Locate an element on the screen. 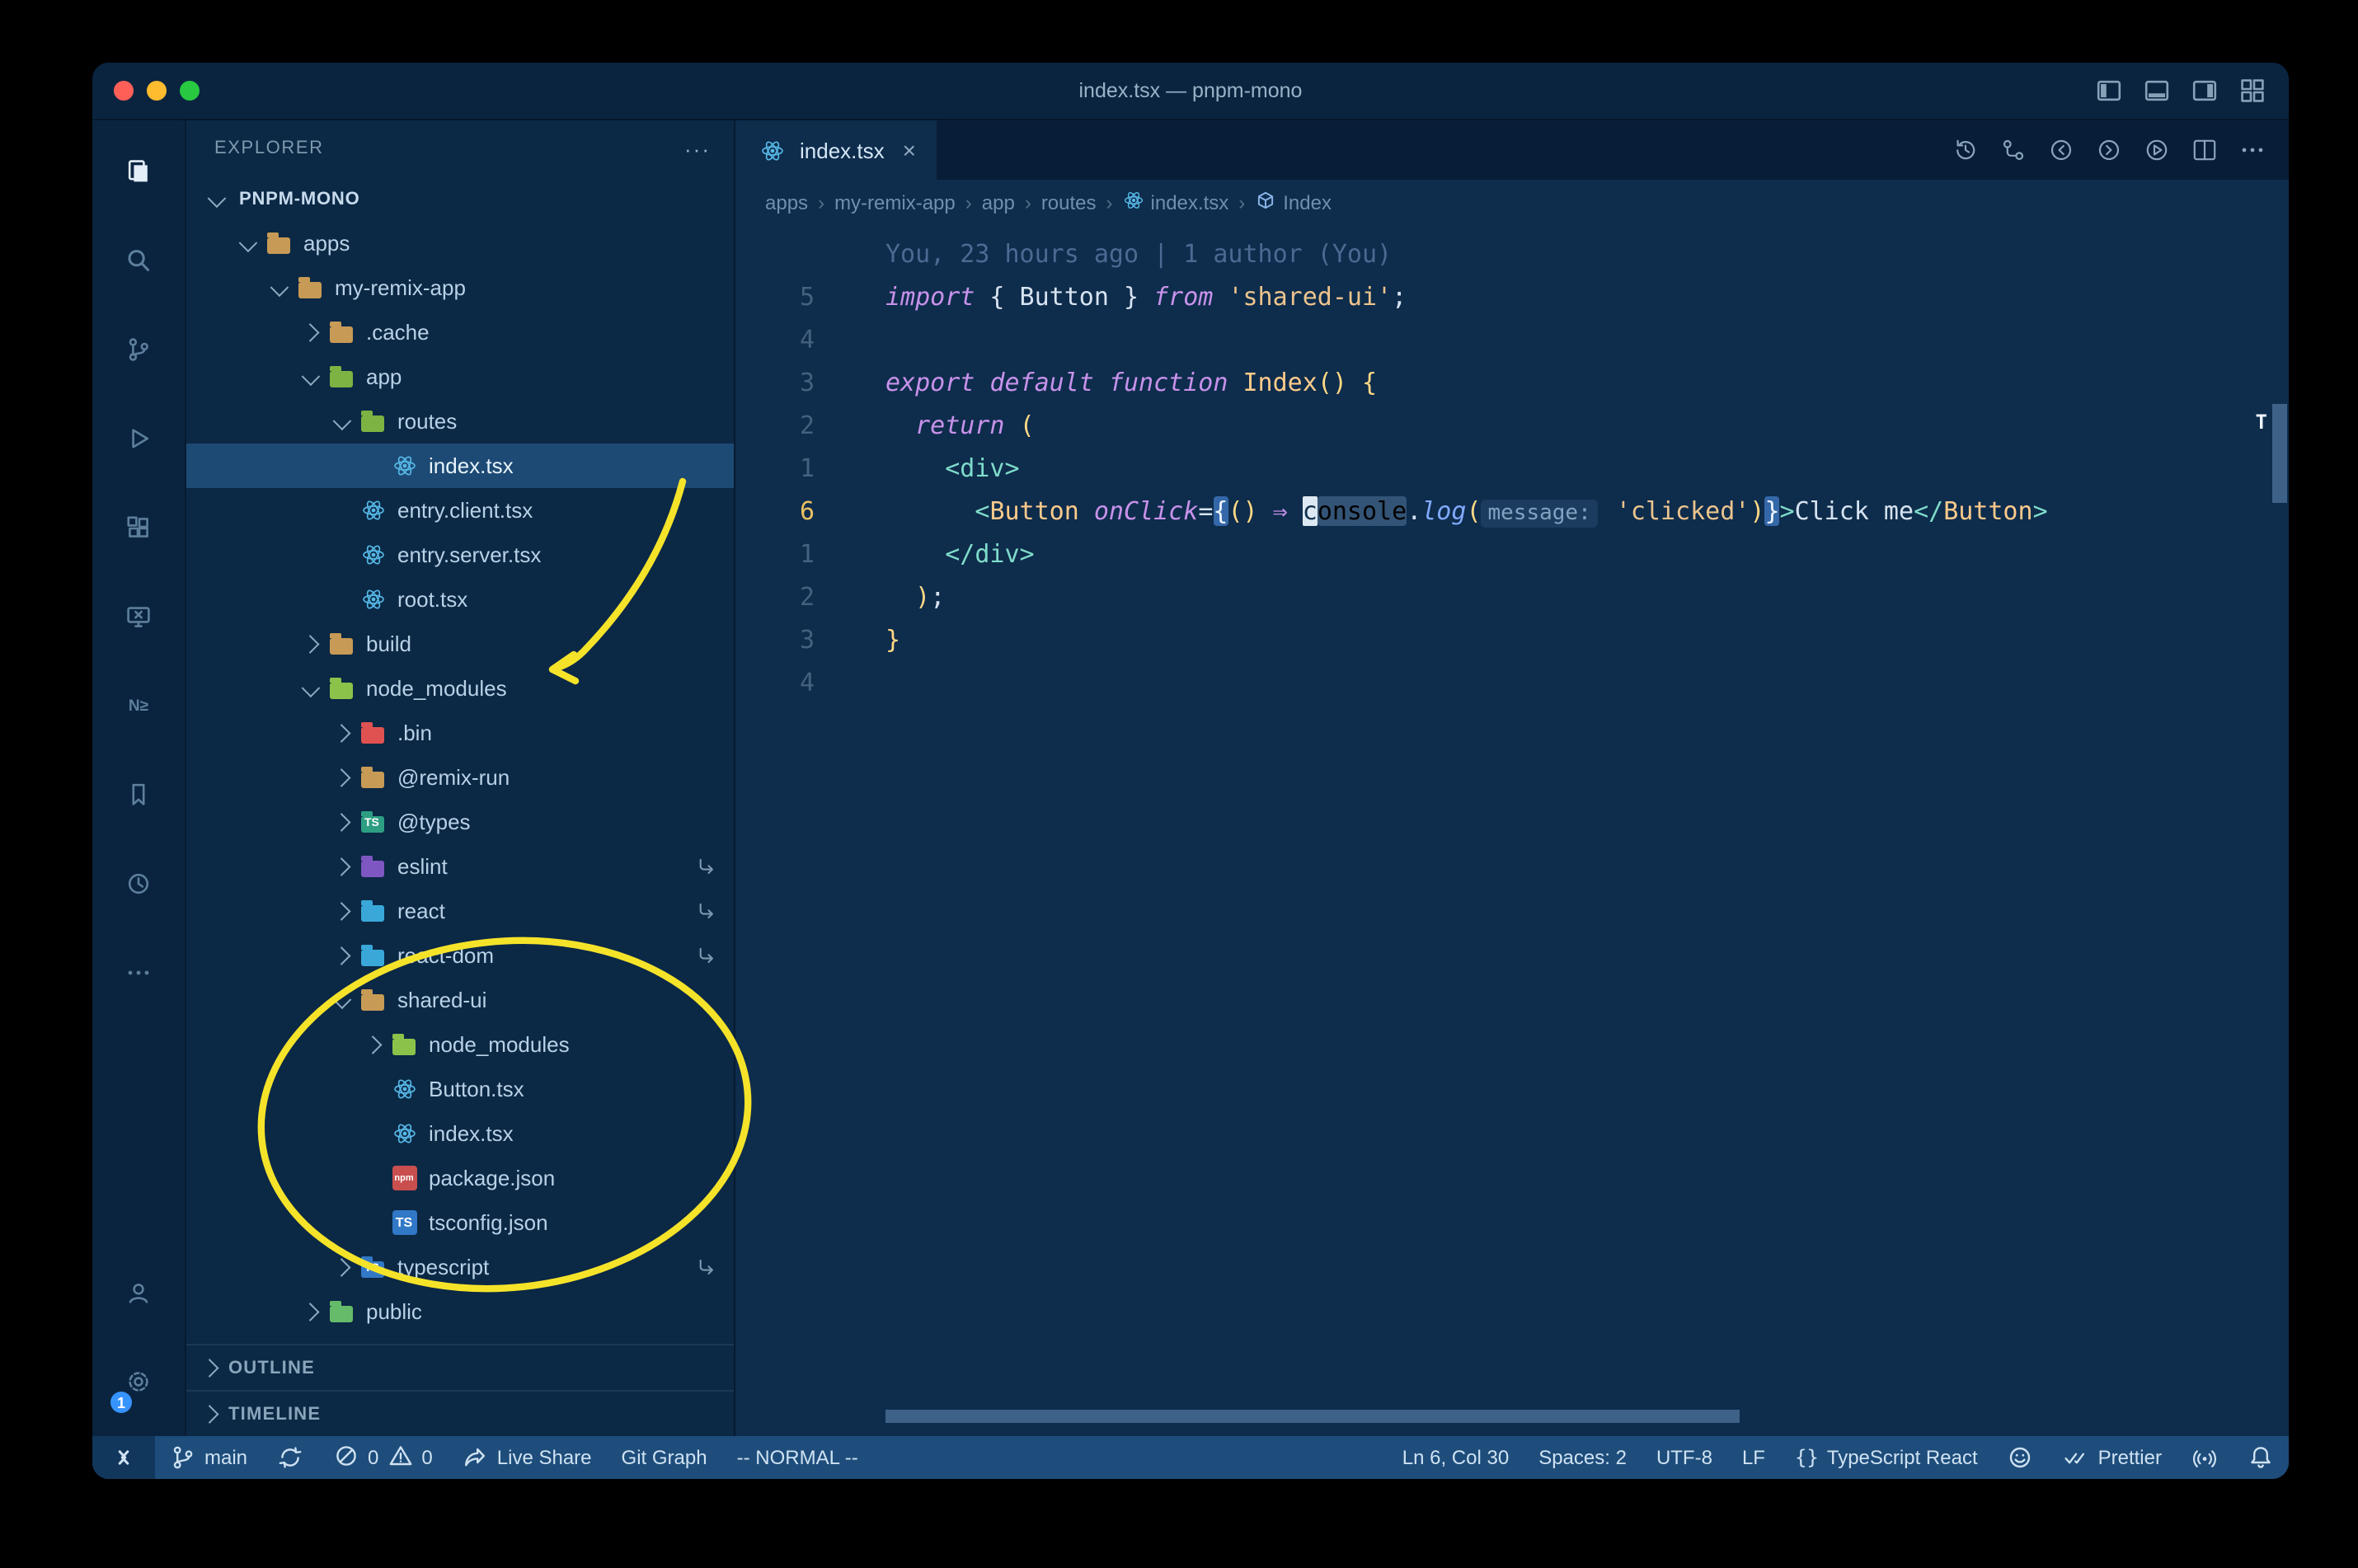  status-problems: 00 is located at coordinates (383, 1457).